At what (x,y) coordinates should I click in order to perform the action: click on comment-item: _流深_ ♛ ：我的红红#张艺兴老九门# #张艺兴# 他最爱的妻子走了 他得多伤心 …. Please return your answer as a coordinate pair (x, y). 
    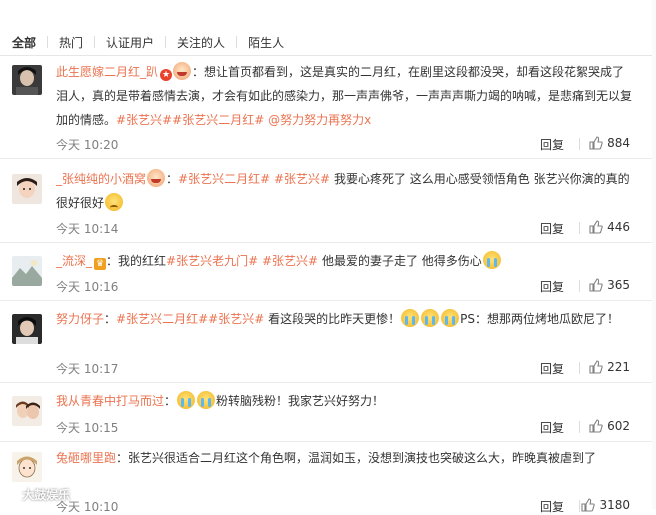
    Looking at the image, I should click on (328, 272).